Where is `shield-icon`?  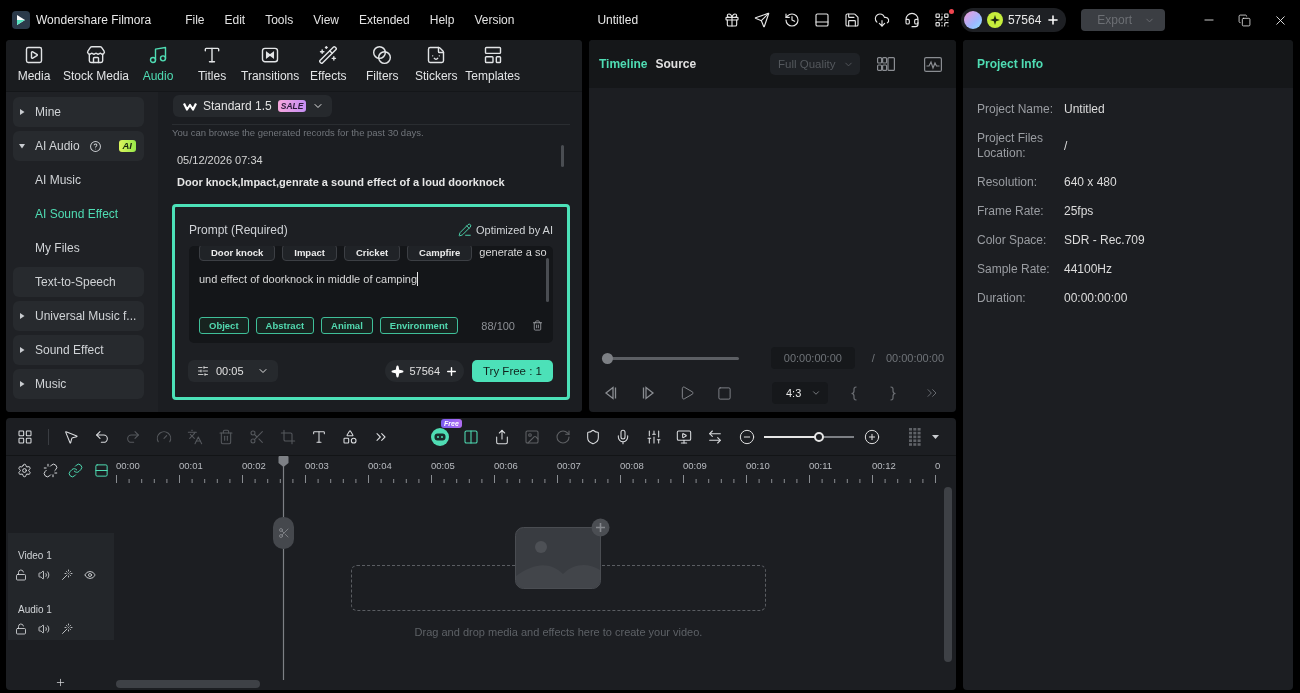 shield-icon is located at coordinates (592, 436).